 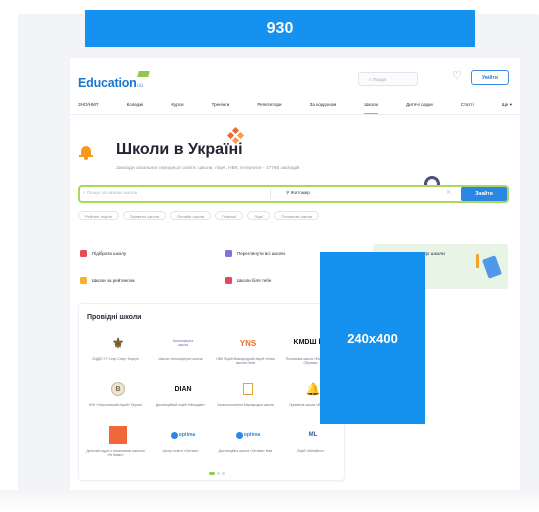 What do you see at coordinates (83, 253) in the screenshot?
I see `school-icon` at bounding box center [83, 253].